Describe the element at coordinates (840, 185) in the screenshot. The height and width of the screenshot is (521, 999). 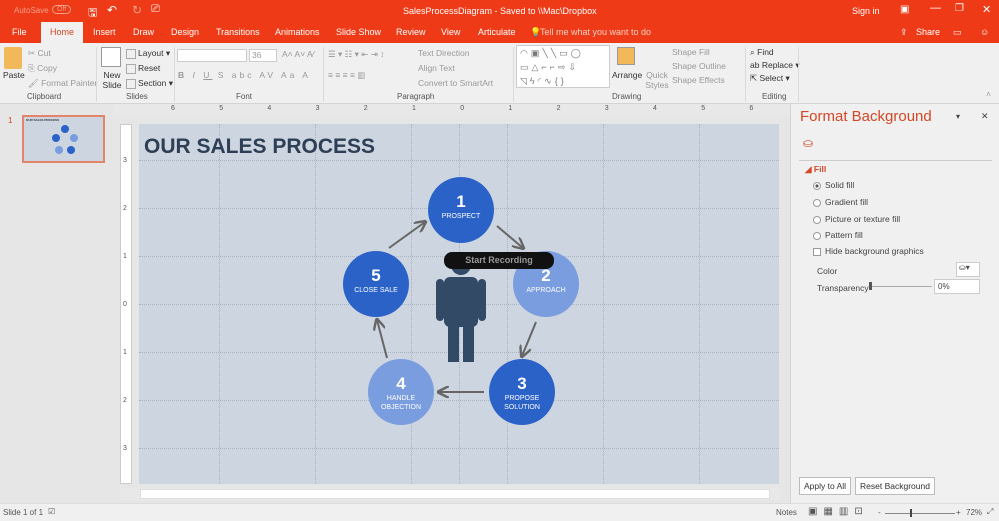
I see `option-label: Solid fill` at that location.